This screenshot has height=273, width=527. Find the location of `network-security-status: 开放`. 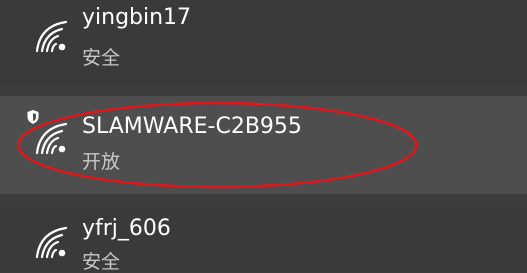

network-security-status: 开放 is located at coordinates (101, 162).